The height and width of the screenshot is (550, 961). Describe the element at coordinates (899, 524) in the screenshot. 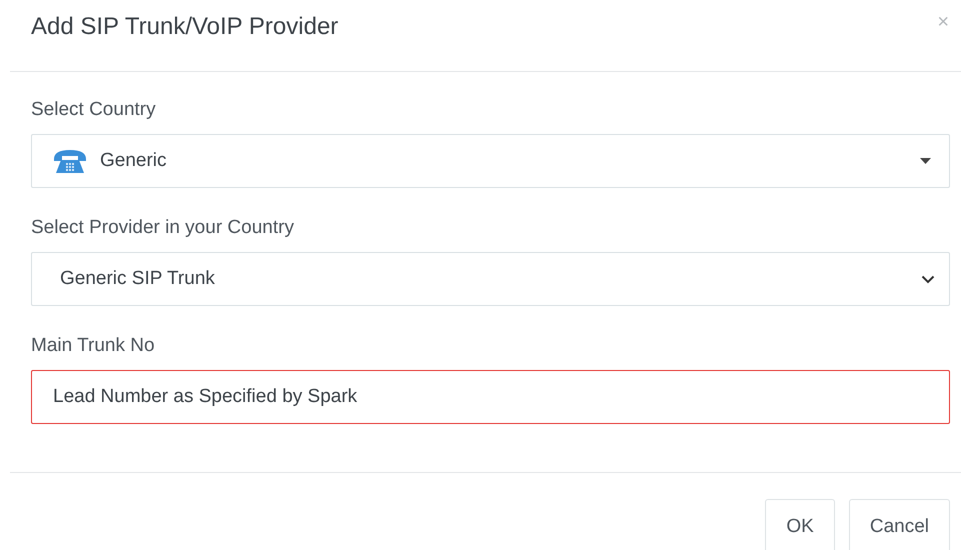

I see `cancel-button: Cancel` at that location.